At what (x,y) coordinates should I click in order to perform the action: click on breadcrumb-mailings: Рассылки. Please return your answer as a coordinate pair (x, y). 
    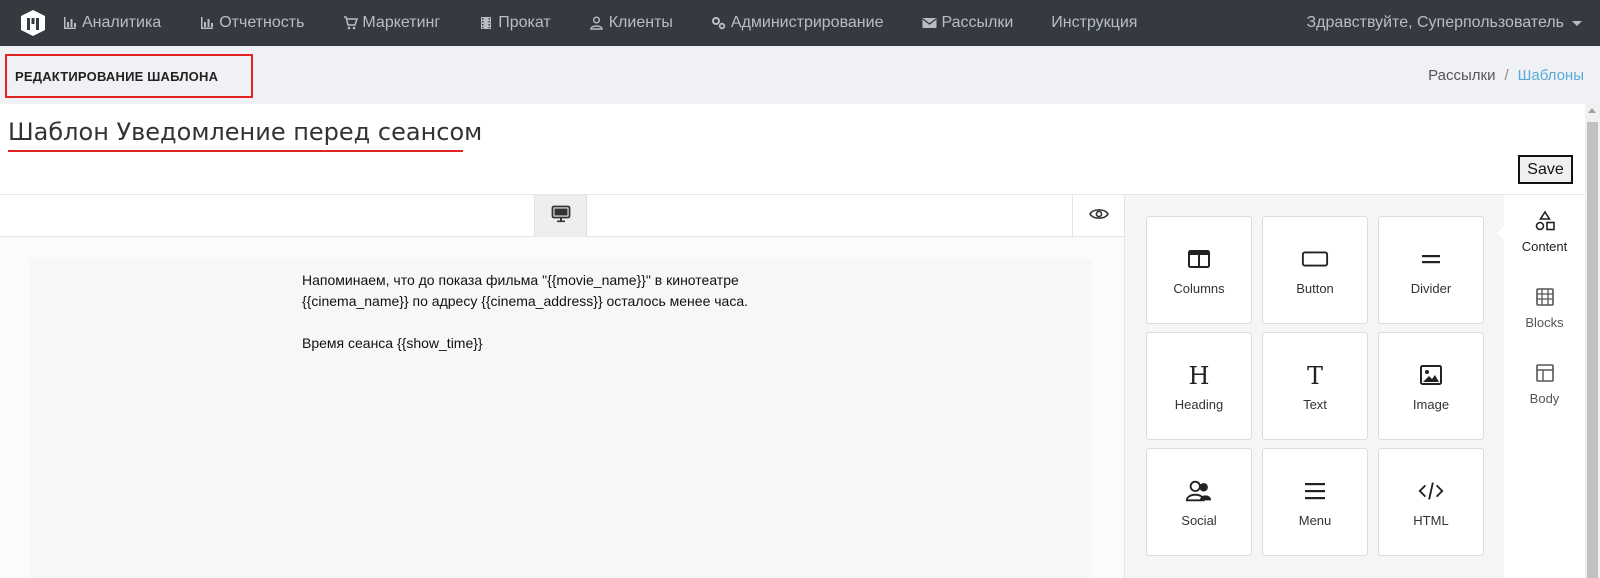
    Looking at the image, I should click on (1461, 75).